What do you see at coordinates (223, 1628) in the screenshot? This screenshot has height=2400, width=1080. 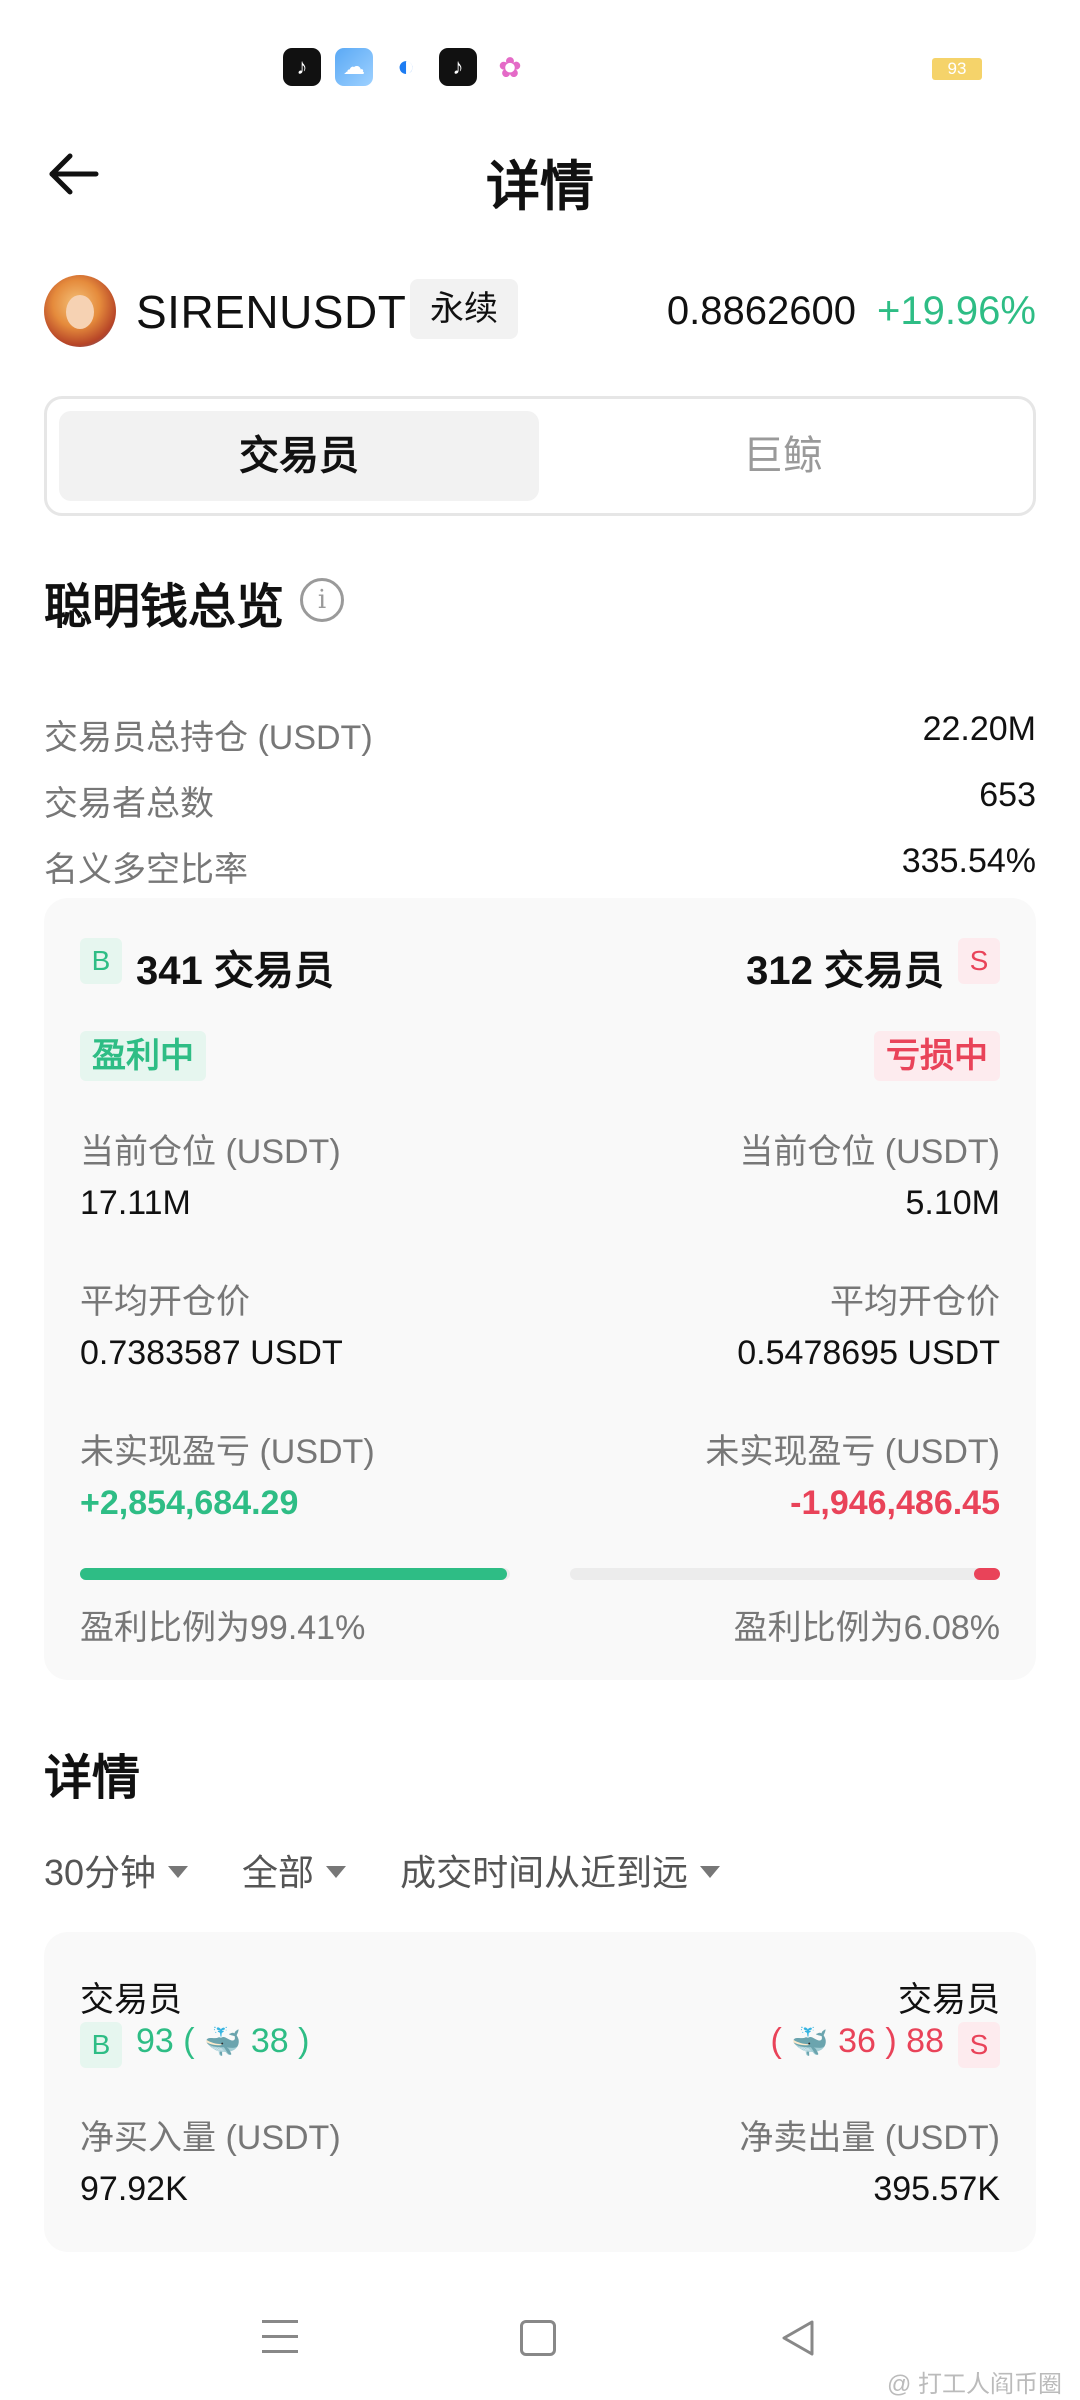 I see `long-profit-ratio-text: 盈利比例为99.41%` at bounding box center [223, 1628].